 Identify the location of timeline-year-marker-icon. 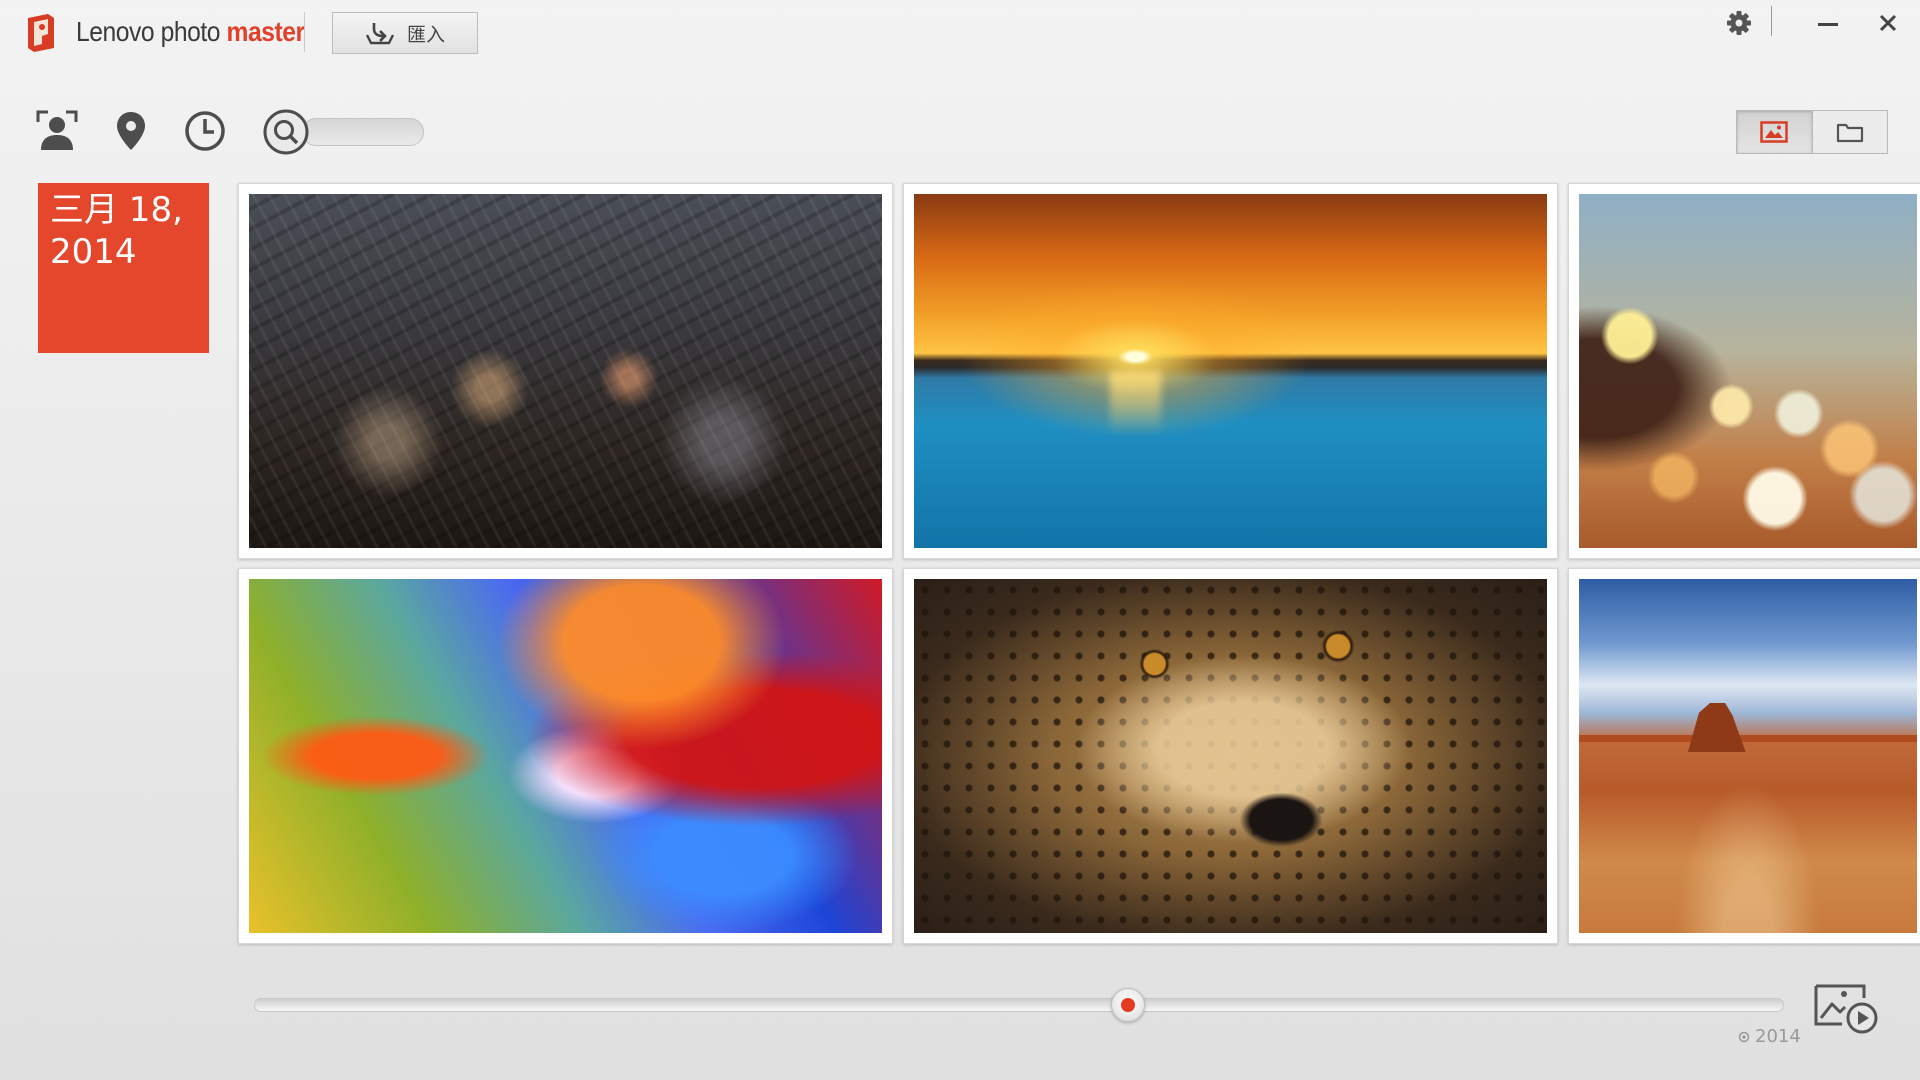
(1744, 1036).